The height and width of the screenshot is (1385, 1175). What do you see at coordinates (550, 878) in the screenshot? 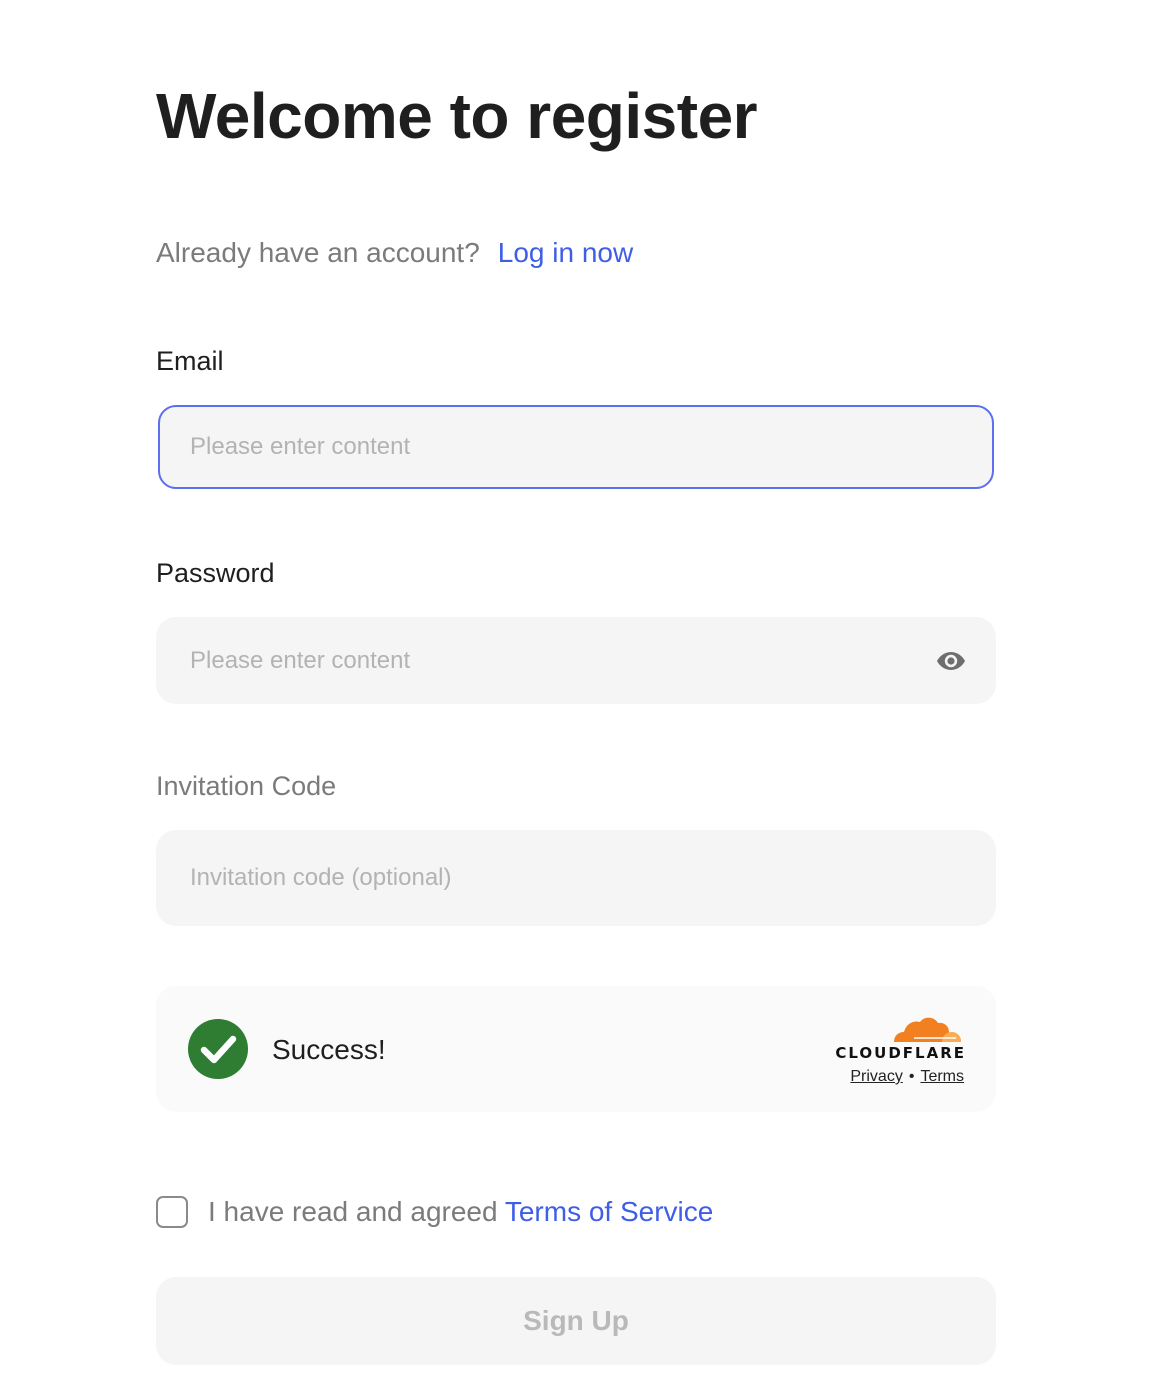
I see `invitation-code-input` at bounding box center [550, 878].